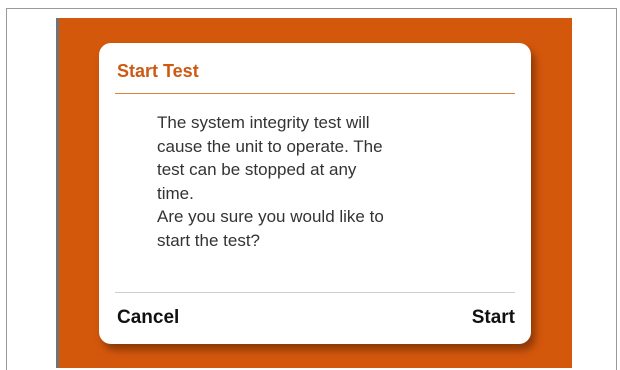 The height and width of the screenshot is (370, 620). Describe the element at coordinates (148, 318) in the screenshot. I see `cancel-button: Cancel` at that location.